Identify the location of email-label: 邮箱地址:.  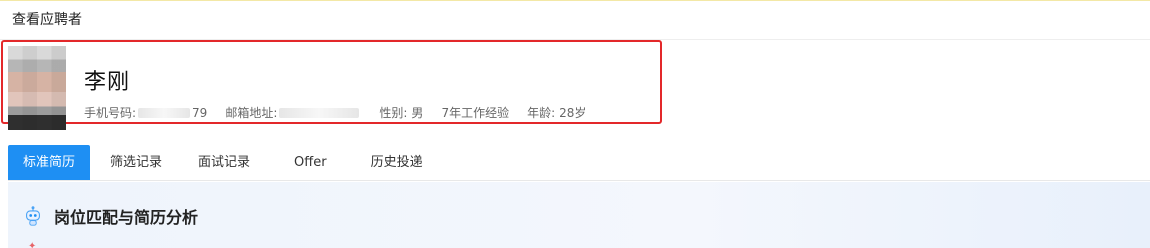
(251, 113).